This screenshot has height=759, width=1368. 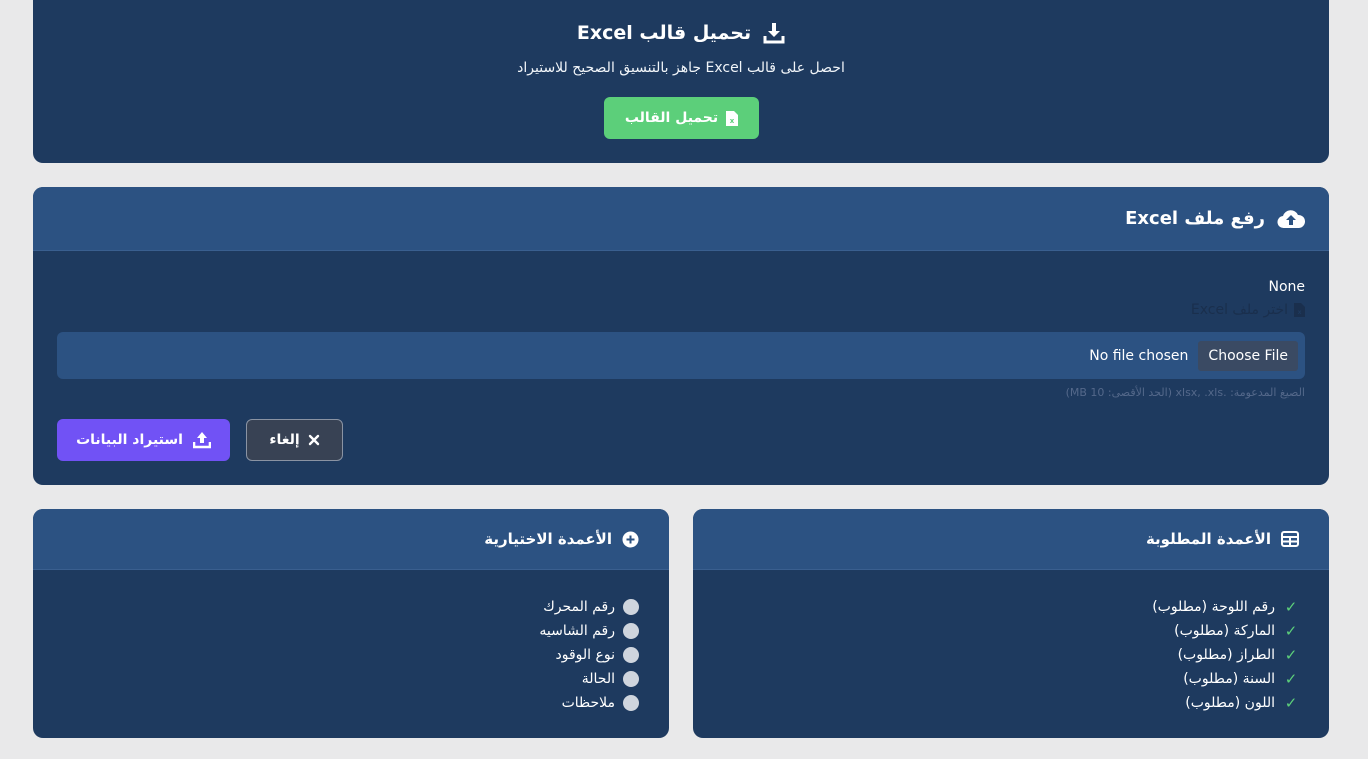 I want to click on list-item: ✓ السنة (مطلوب), so click(x=1225, y=679).